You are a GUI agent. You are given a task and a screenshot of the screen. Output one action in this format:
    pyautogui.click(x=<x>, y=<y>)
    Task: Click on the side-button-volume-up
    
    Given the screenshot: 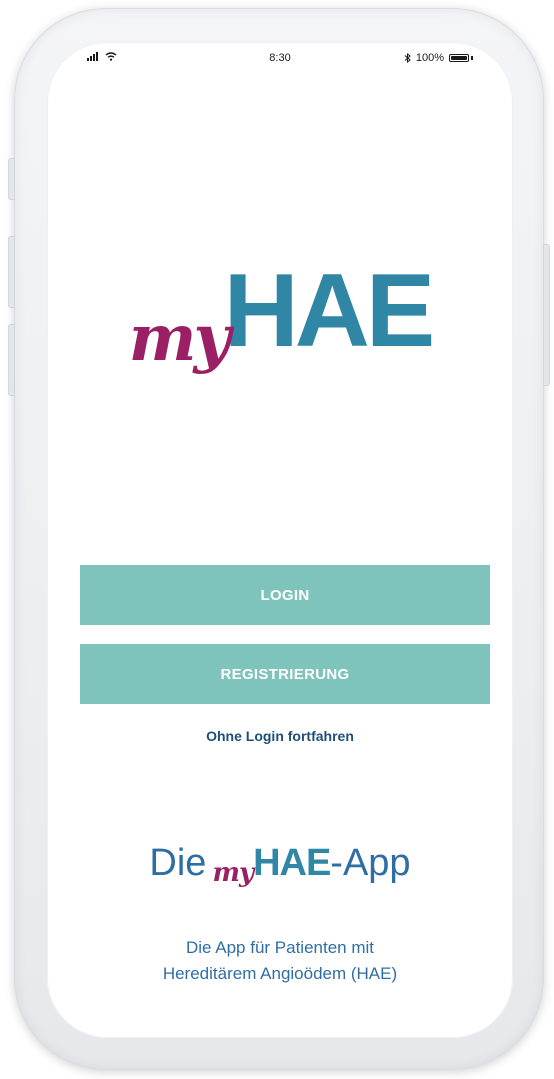 What is the action you would take?
    pyautogui.click(x=11, y=272)
    